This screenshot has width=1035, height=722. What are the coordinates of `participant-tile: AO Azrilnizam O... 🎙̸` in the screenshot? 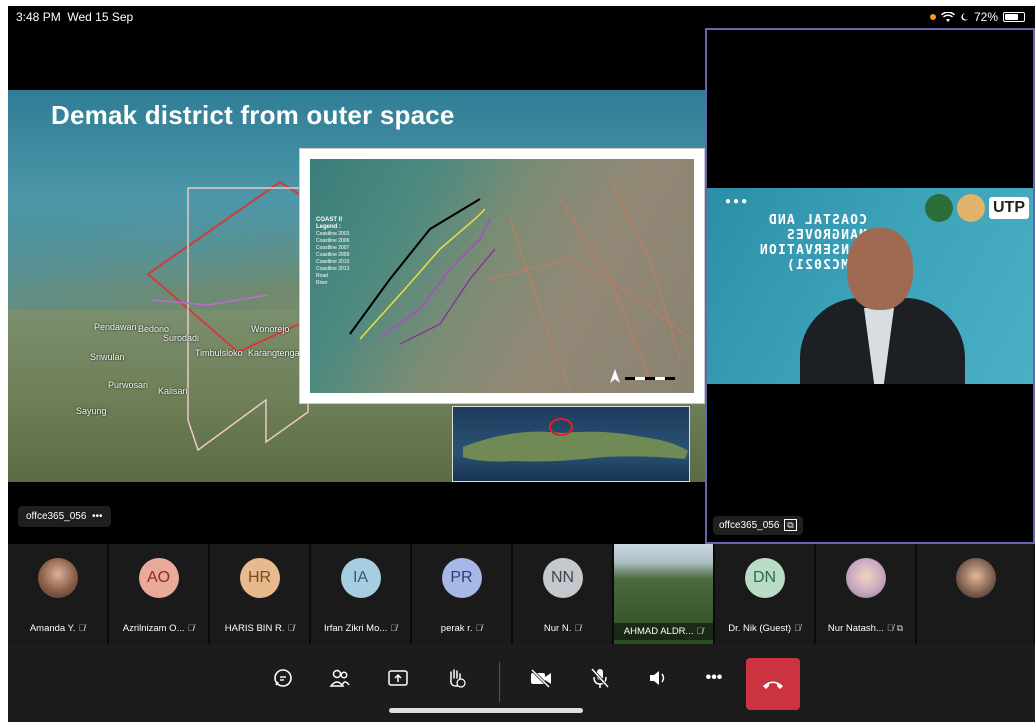 It's located at (159, 594).